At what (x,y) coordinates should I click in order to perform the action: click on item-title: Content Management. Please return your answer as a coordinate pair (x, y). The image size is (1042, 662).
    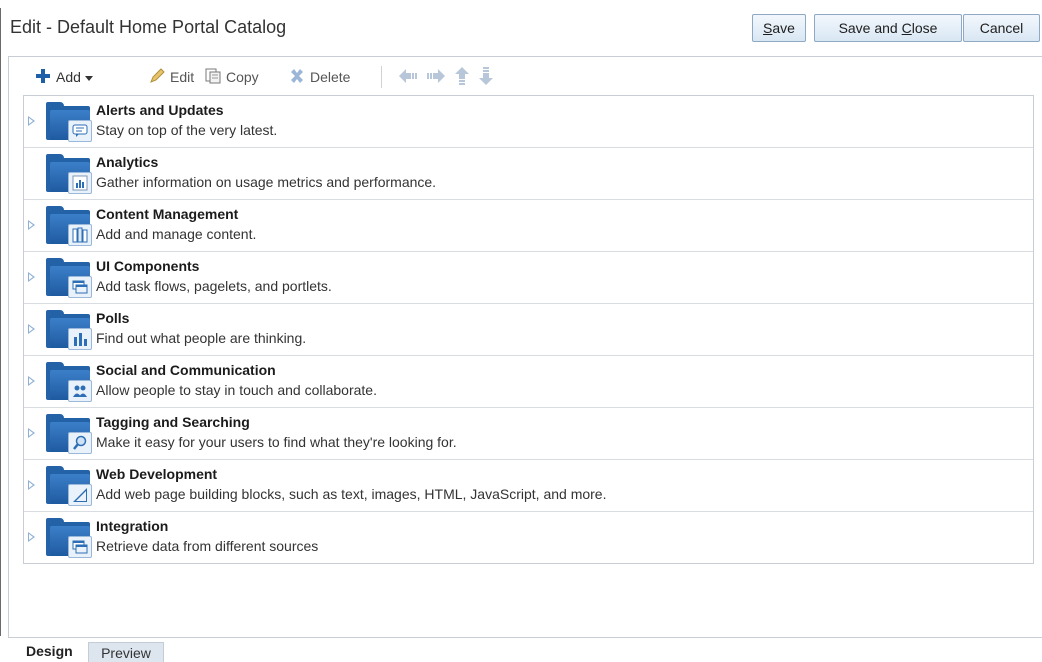
    Looking at the image, I should click on (167, 214).